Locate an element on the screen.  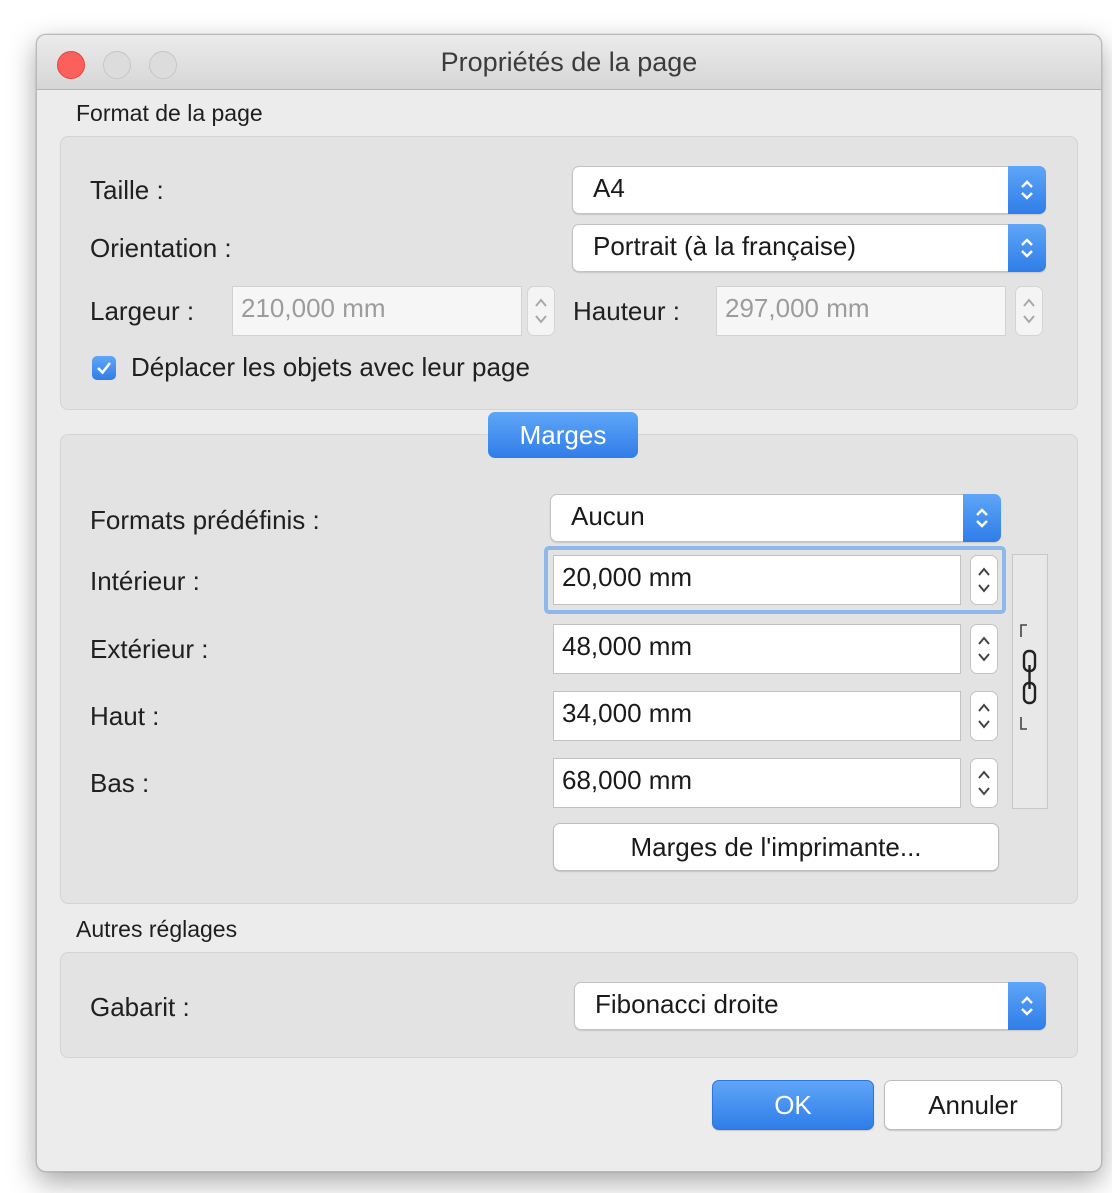
presets-popup-value: Aucun is located at coordinates (608, 516).